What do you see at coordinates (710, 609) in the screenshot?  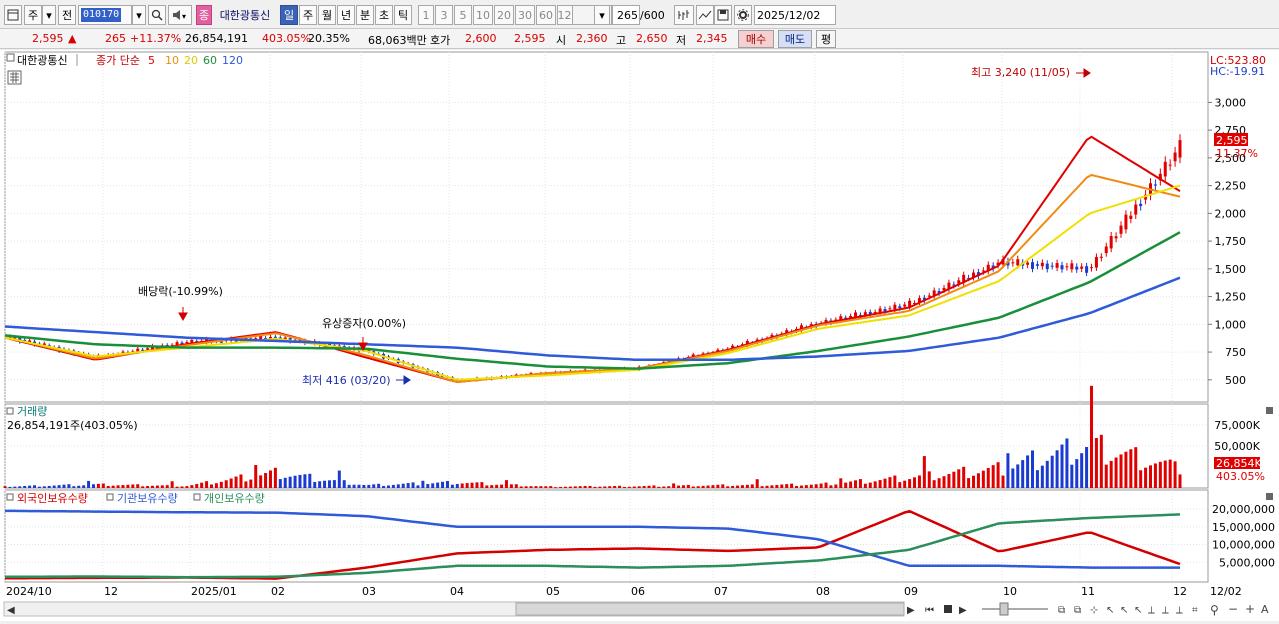 I see `scroll-thumb` at bounding box center [710, 609].